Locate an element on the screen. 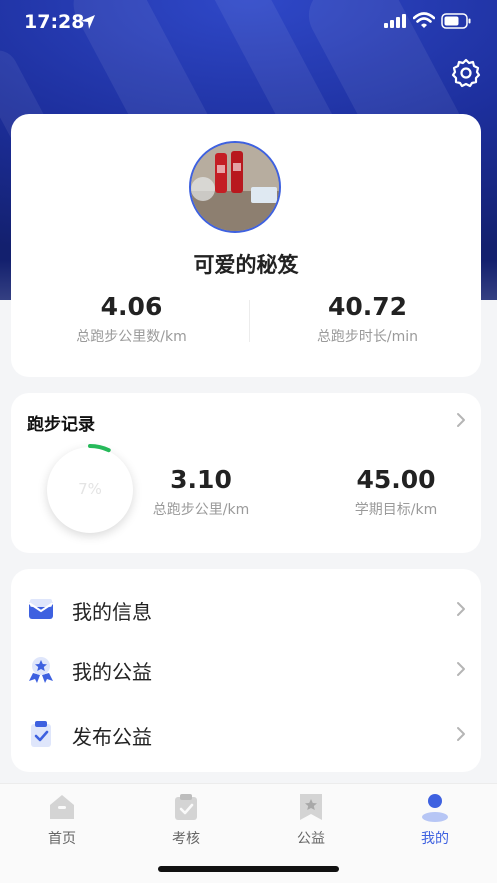 Image resolution: width=497 pixels, height=883 pixels. total-duration-label: 总跑步时长/min is located at coordinates (367, 337).